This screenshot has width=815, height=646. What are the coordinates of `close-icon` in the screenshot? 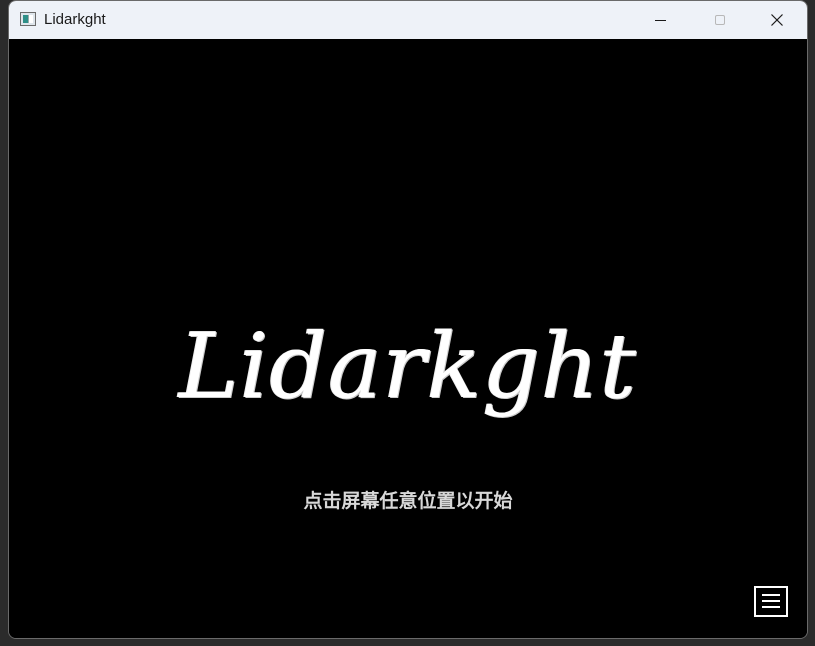 It's located at (777, 20).